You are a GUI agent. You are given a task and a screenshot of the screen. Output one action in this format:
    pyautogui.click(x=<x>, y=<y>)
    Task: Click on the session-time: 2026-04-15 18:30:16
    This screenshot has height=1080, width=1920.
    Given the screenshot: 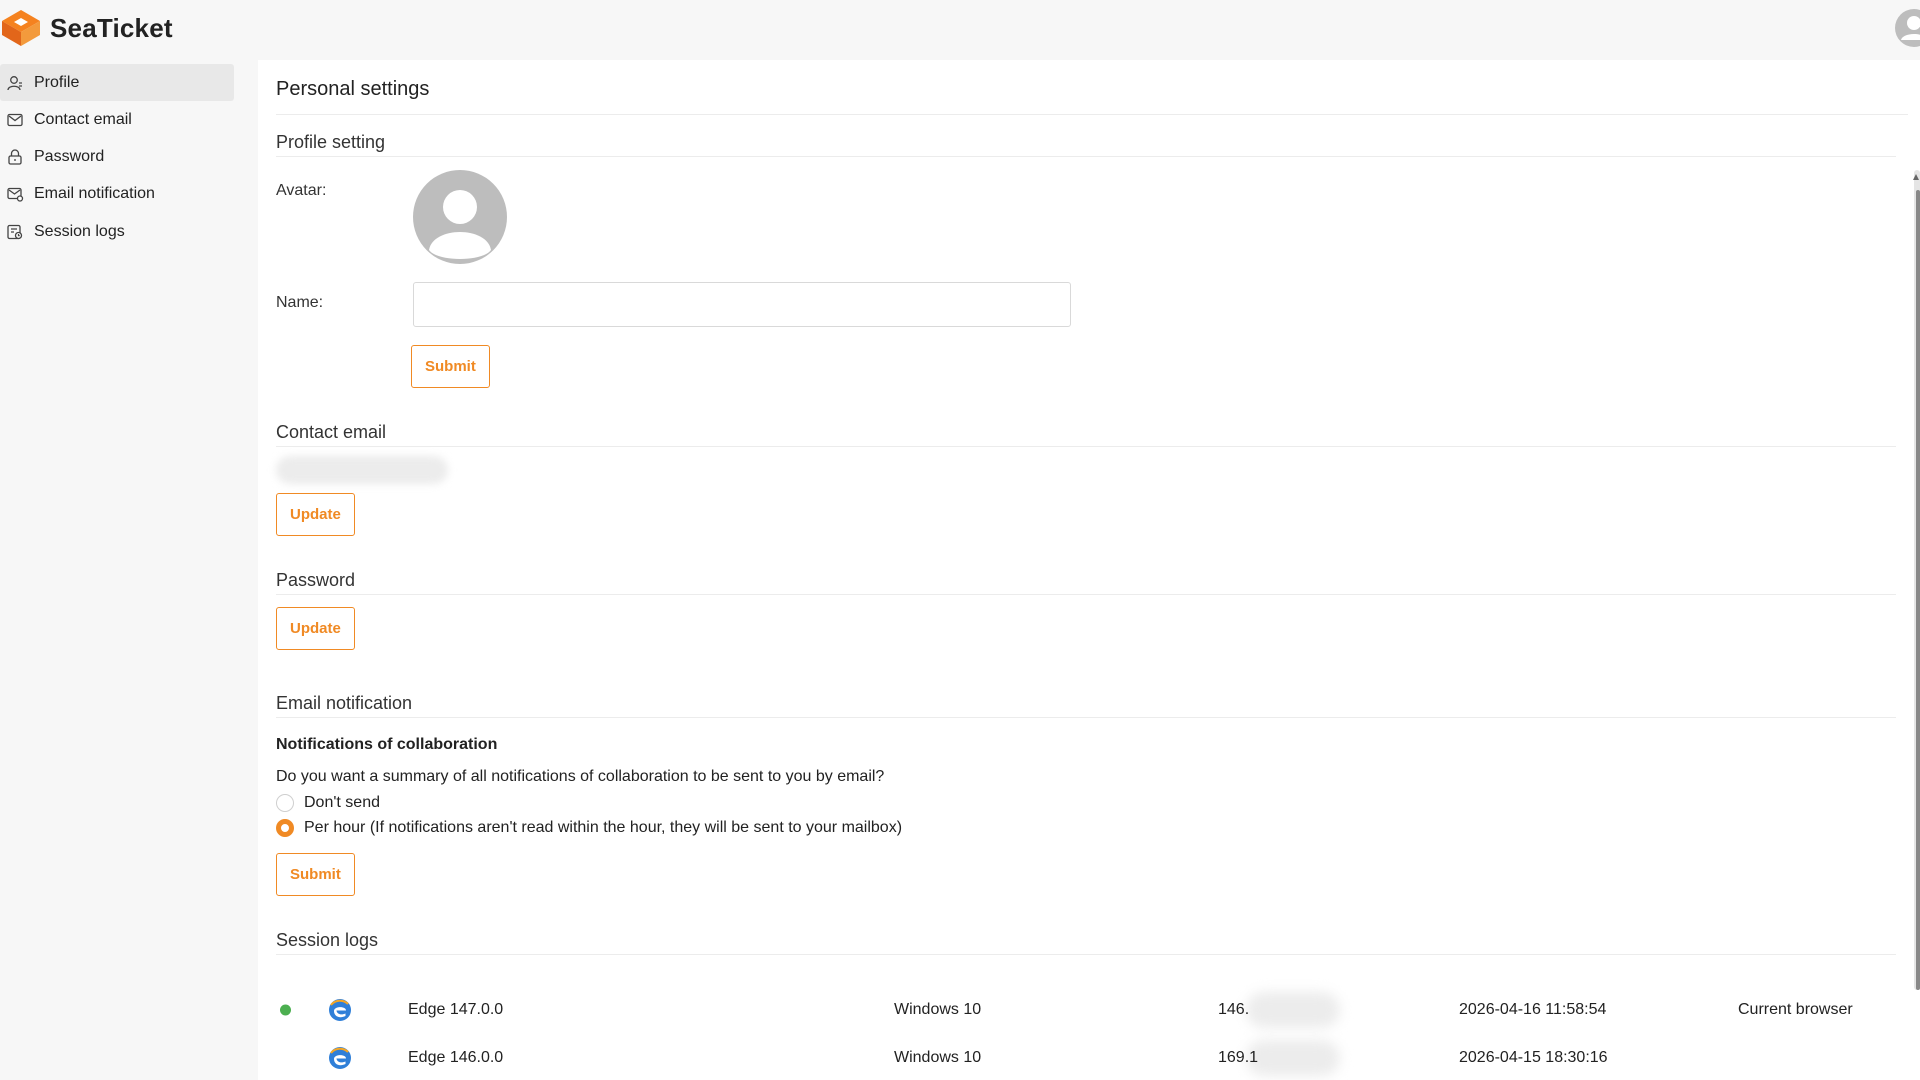 What is the action you would take?
    pyautogui.click(x=1533, y=1057)
    